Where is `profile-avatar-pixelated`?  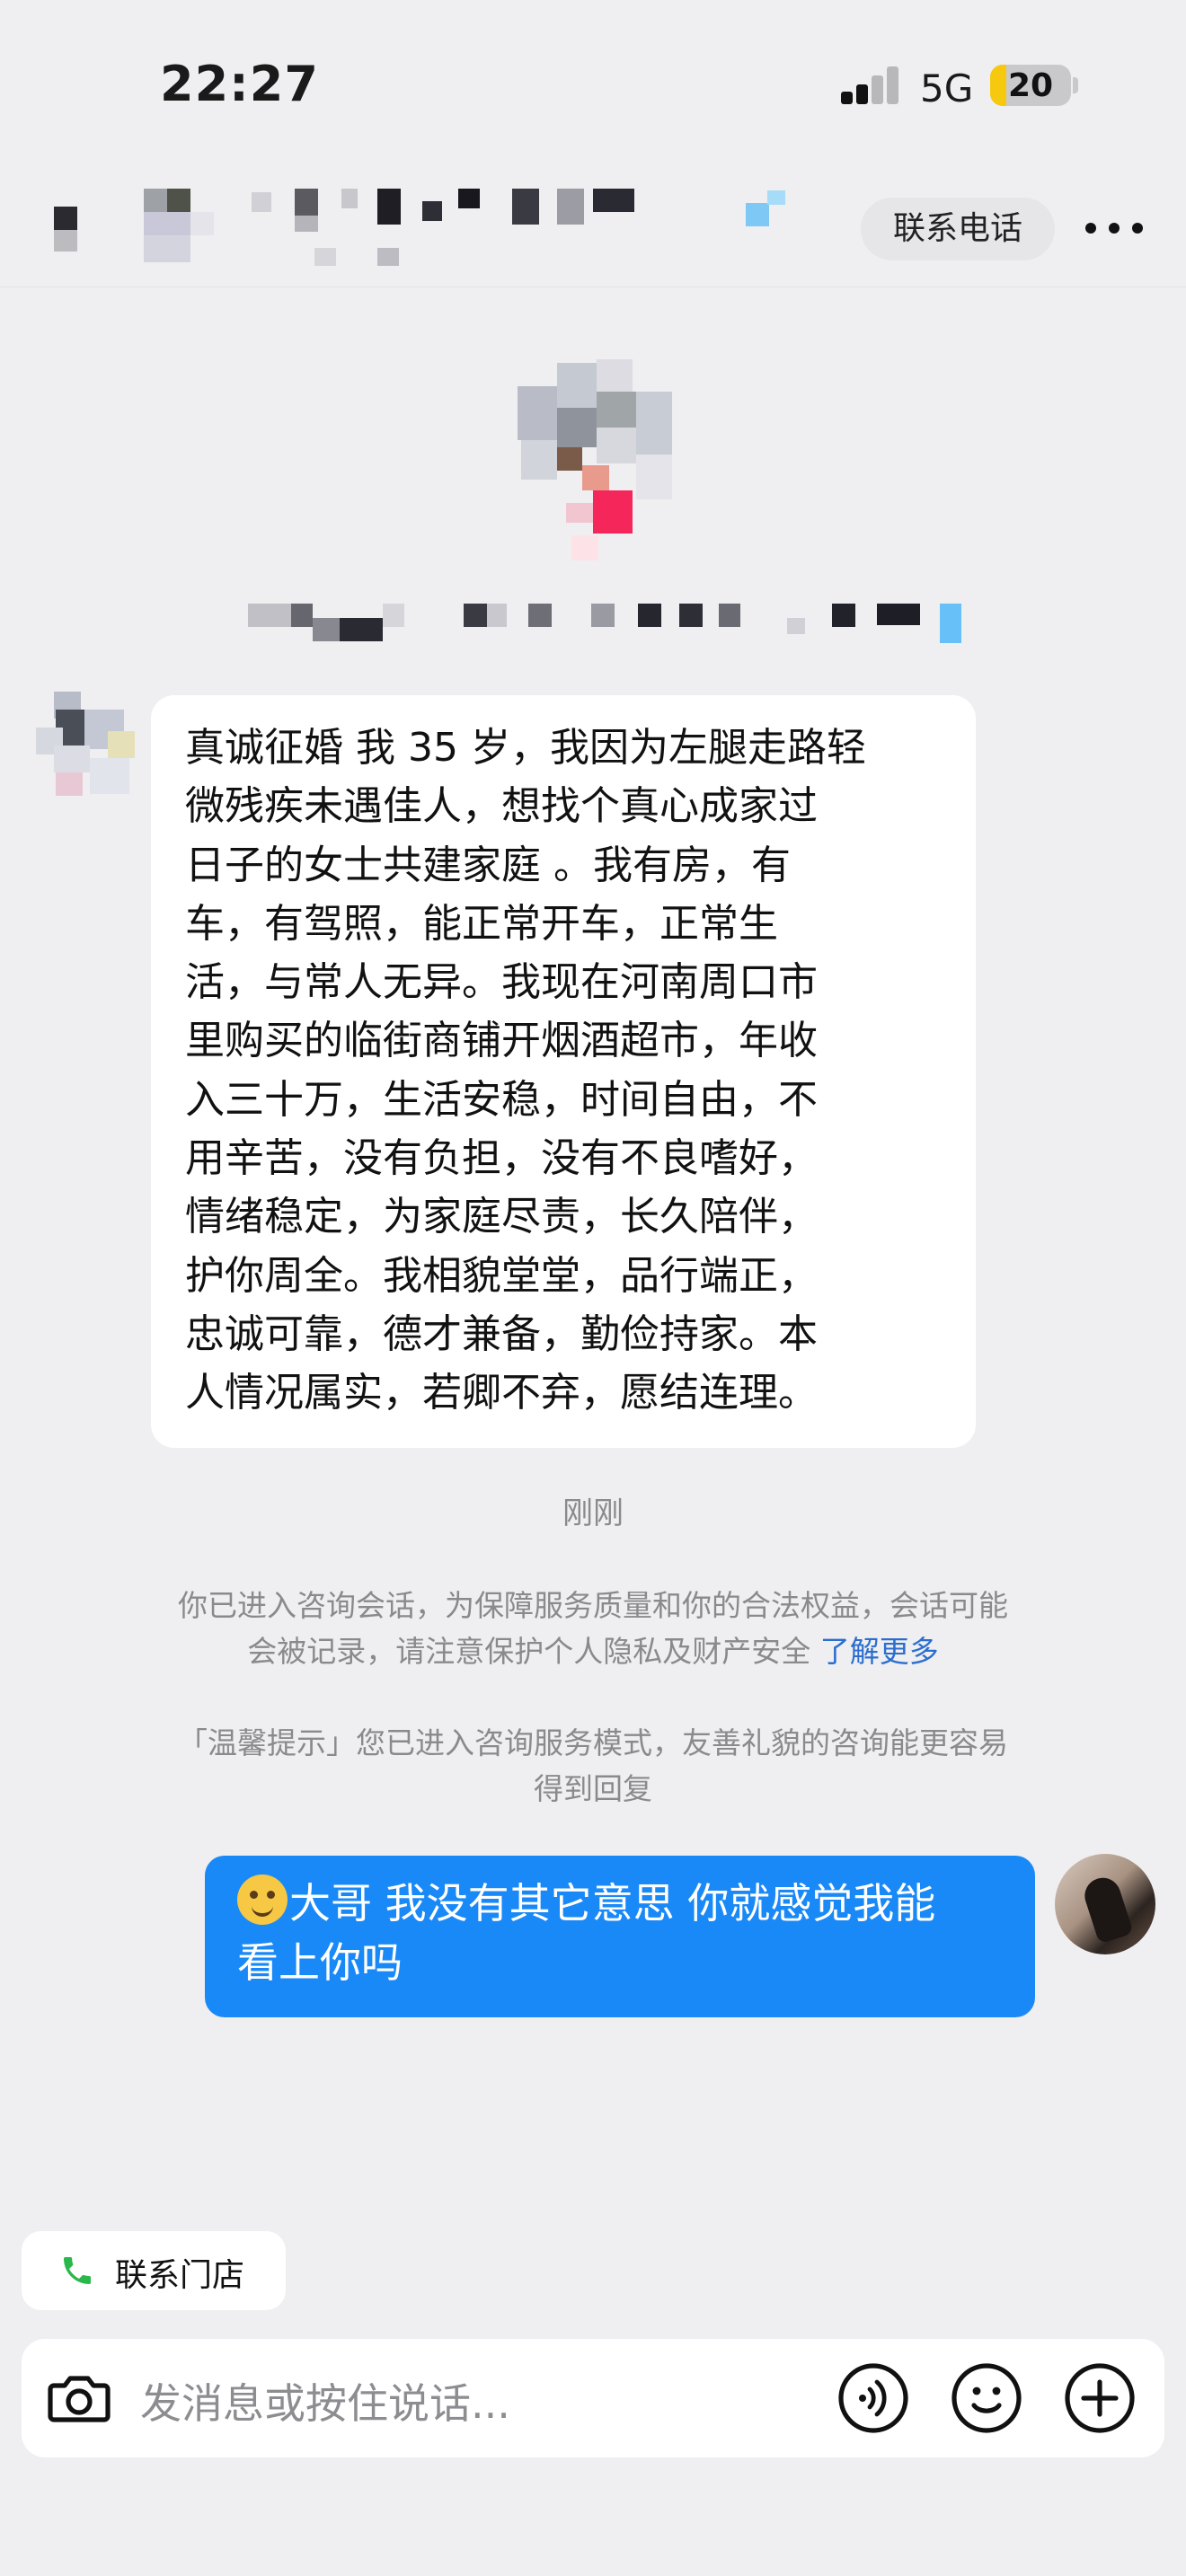
profile-avatar-pixelated is located at coordinates (593, 459).